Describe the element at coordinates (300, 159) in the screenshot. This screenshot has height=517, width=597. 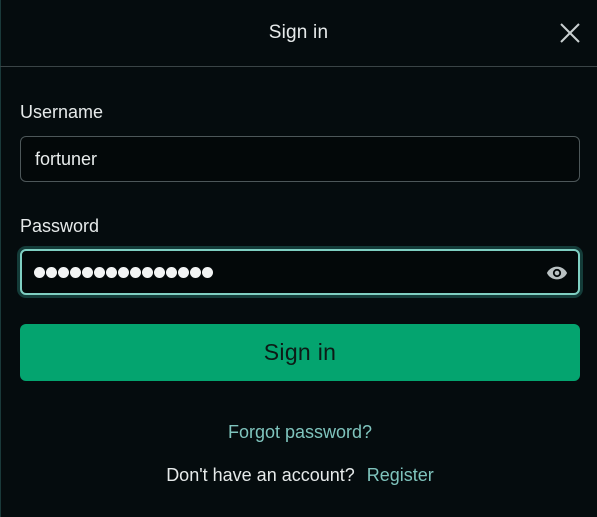
I see `username-field: fortuner` at that location.